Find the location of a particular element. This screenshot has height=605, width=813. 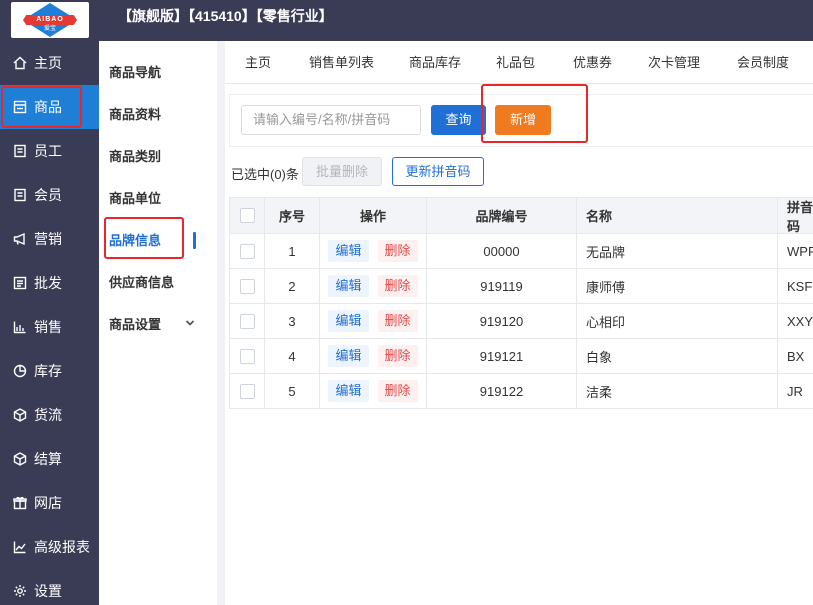

logo-subtext: 爱宝 is located at coordinates (49, 29).